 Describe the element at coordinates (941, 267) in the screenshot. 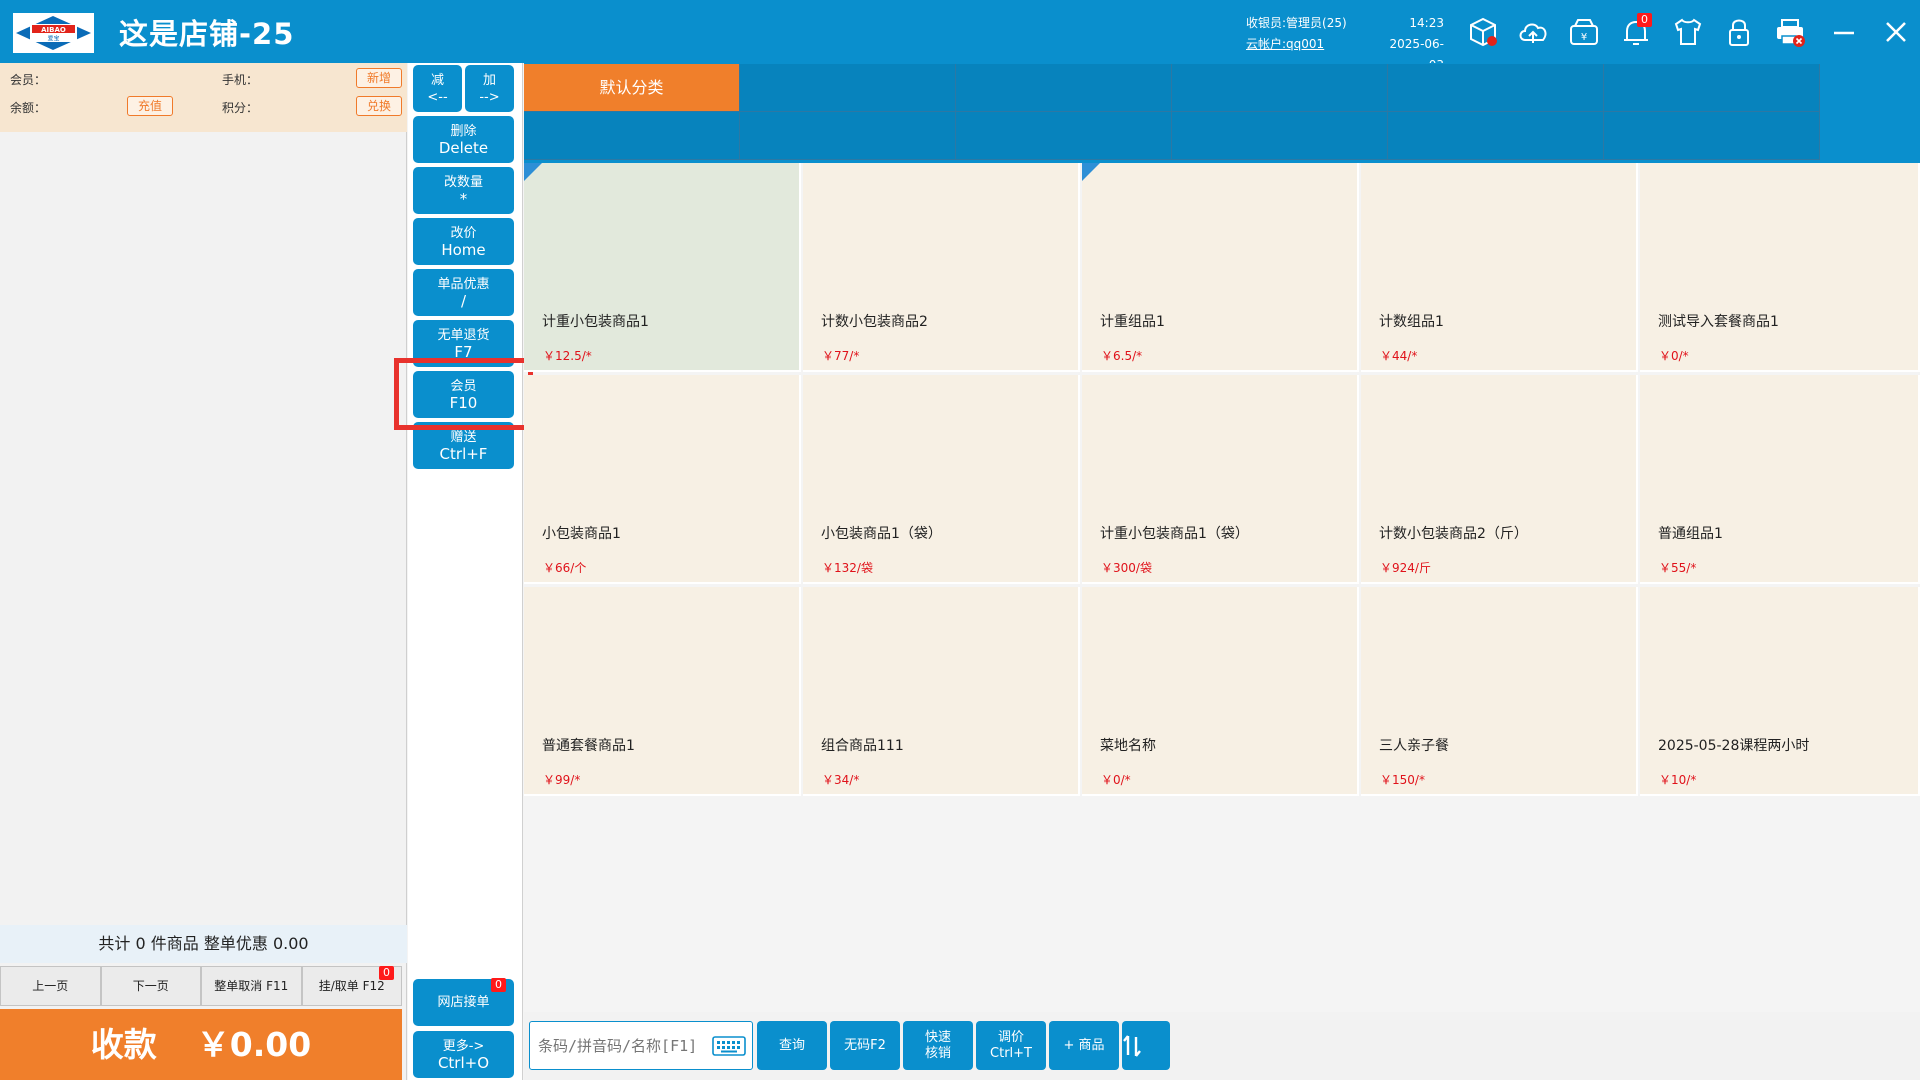

I see `product-tile: 计数小包装商品2 ￥77/*` at that location.